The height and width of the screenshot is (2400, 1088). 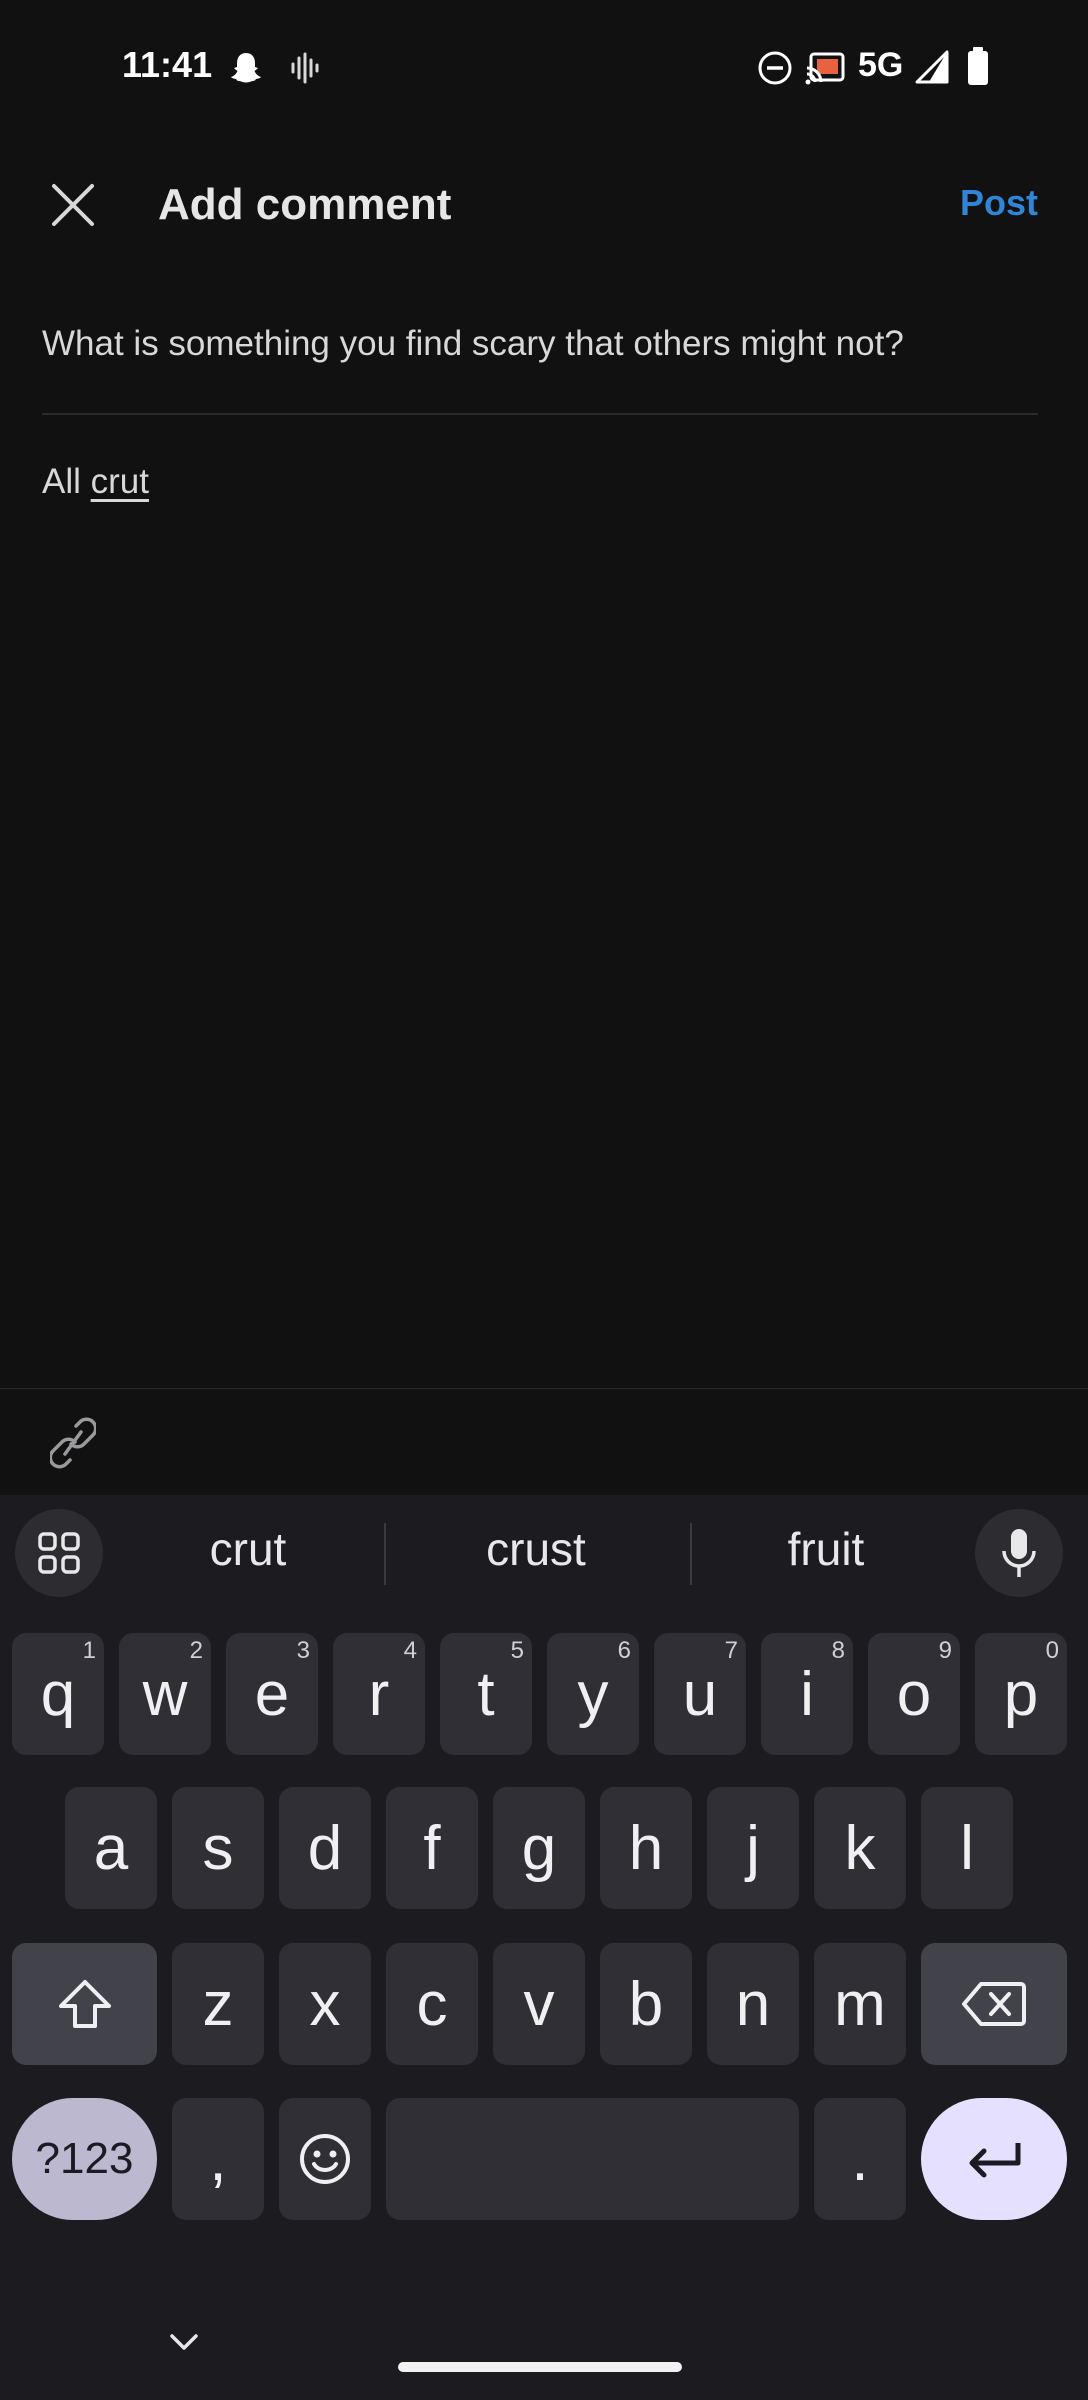 I want to click on key-i: i8, so click(x=807, y=1694).